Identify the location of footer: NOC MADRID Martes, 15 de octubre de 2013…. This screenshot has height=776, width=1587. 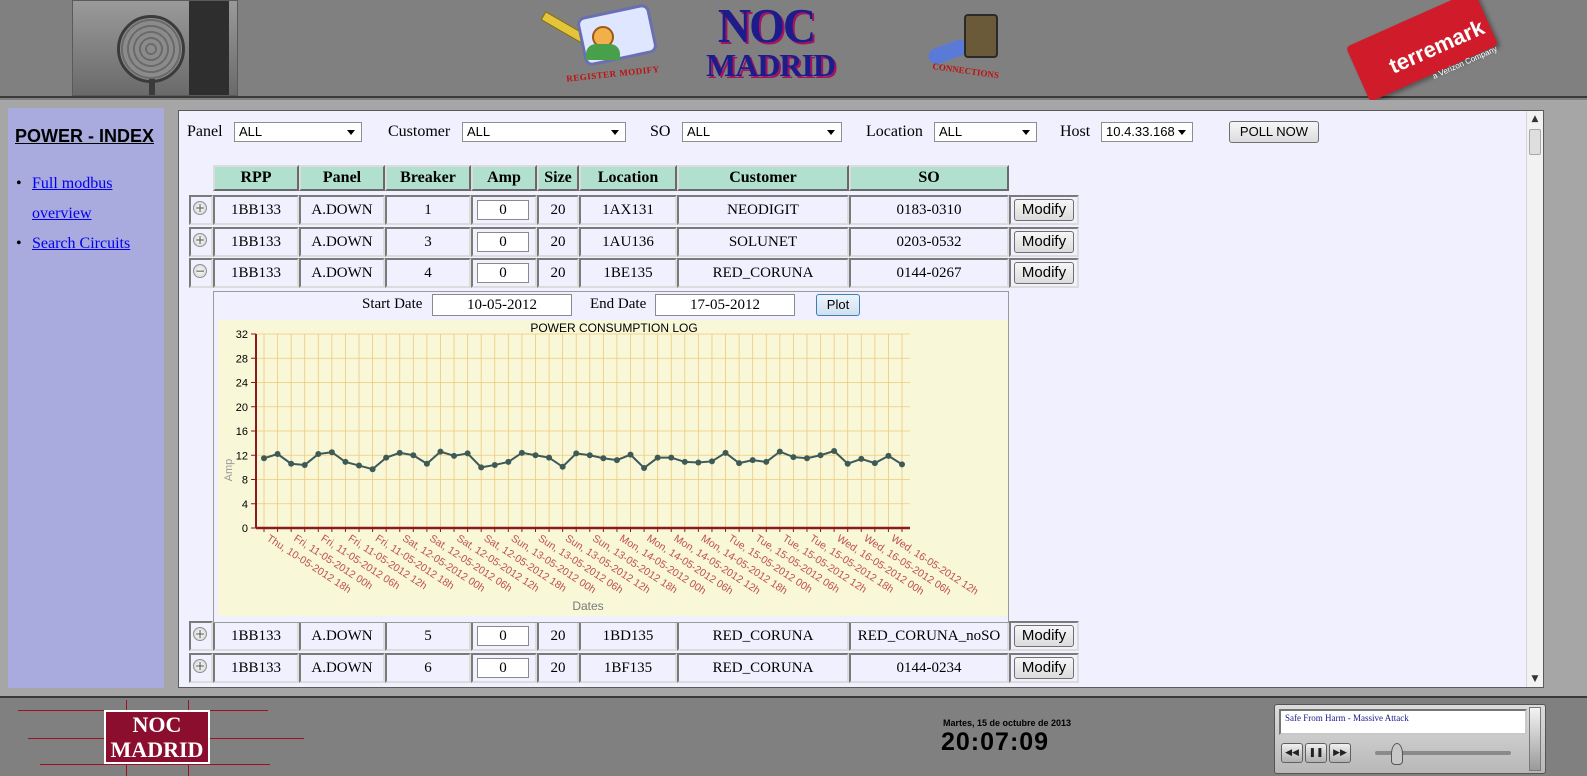
(793, 736).